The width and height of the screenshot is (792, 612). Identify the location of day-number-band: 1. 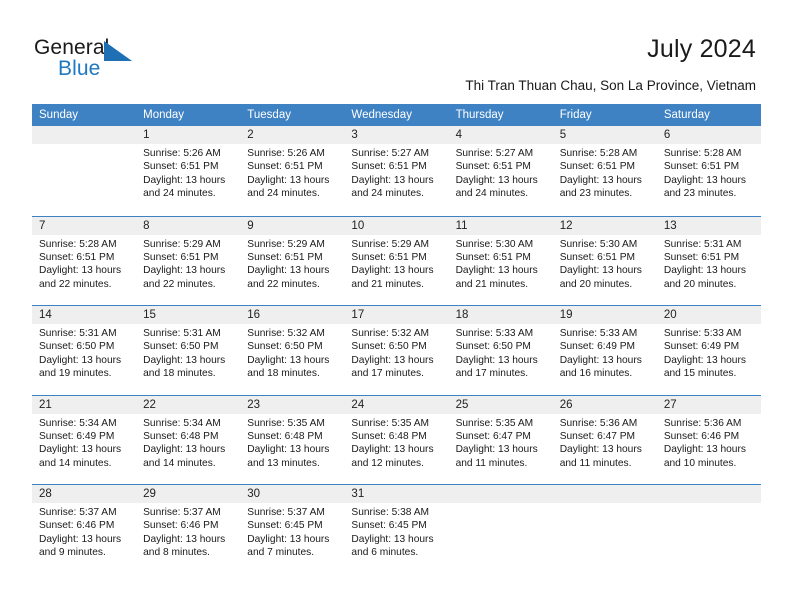
(188, 135).